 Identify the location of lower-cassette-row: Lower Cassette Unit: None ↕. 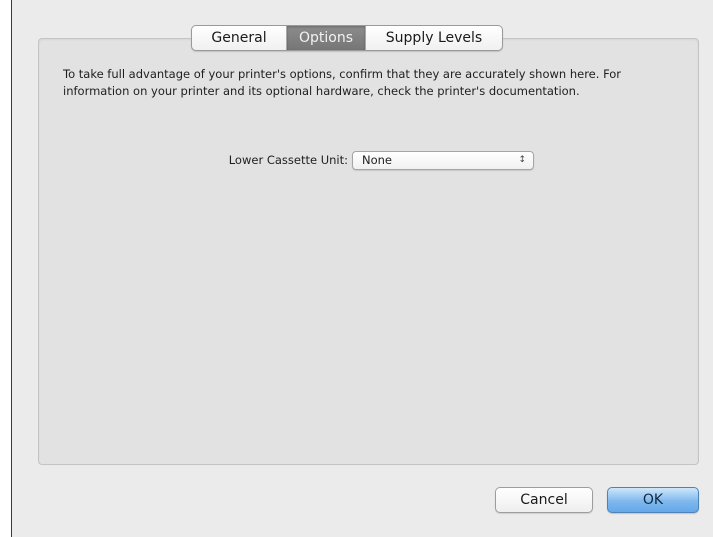
(356, 161).